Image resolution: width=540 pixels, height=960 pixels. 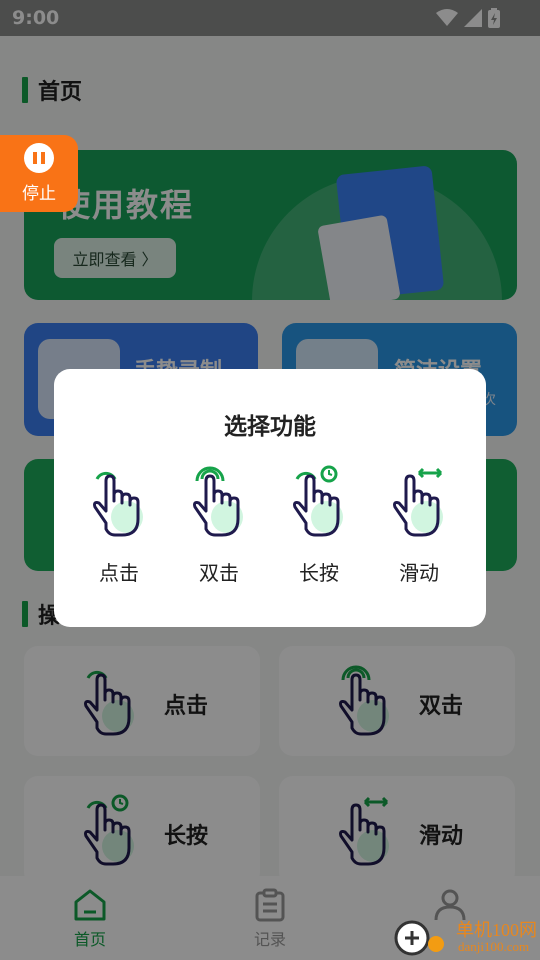 What do you see at coordinates (218, 501) in the screenshot?
I see `double-tap-hand-icon` at bounding box center [218, 501].